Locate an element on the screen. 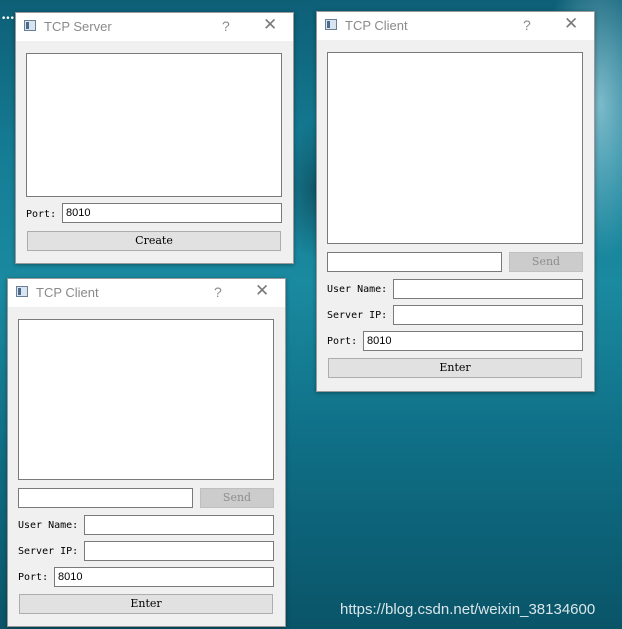  create-button: Create is located at coordinates (154, 241).